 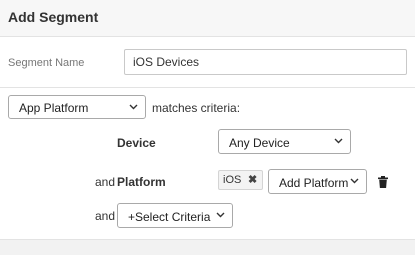 I want to click on remove-tag-icon: ✖, so click(x=252, y=179).